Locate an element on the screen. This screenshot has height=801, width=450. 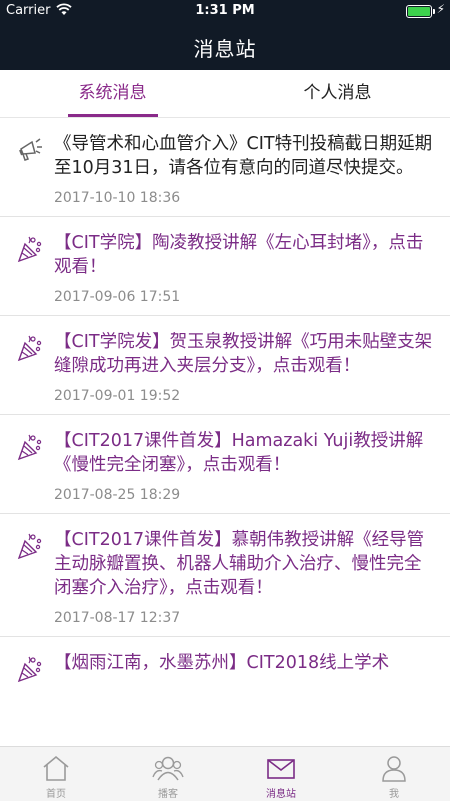
top-bar: Carrier 1:31 PM ⚡ 消息站 is located at coordinates (225, 35).